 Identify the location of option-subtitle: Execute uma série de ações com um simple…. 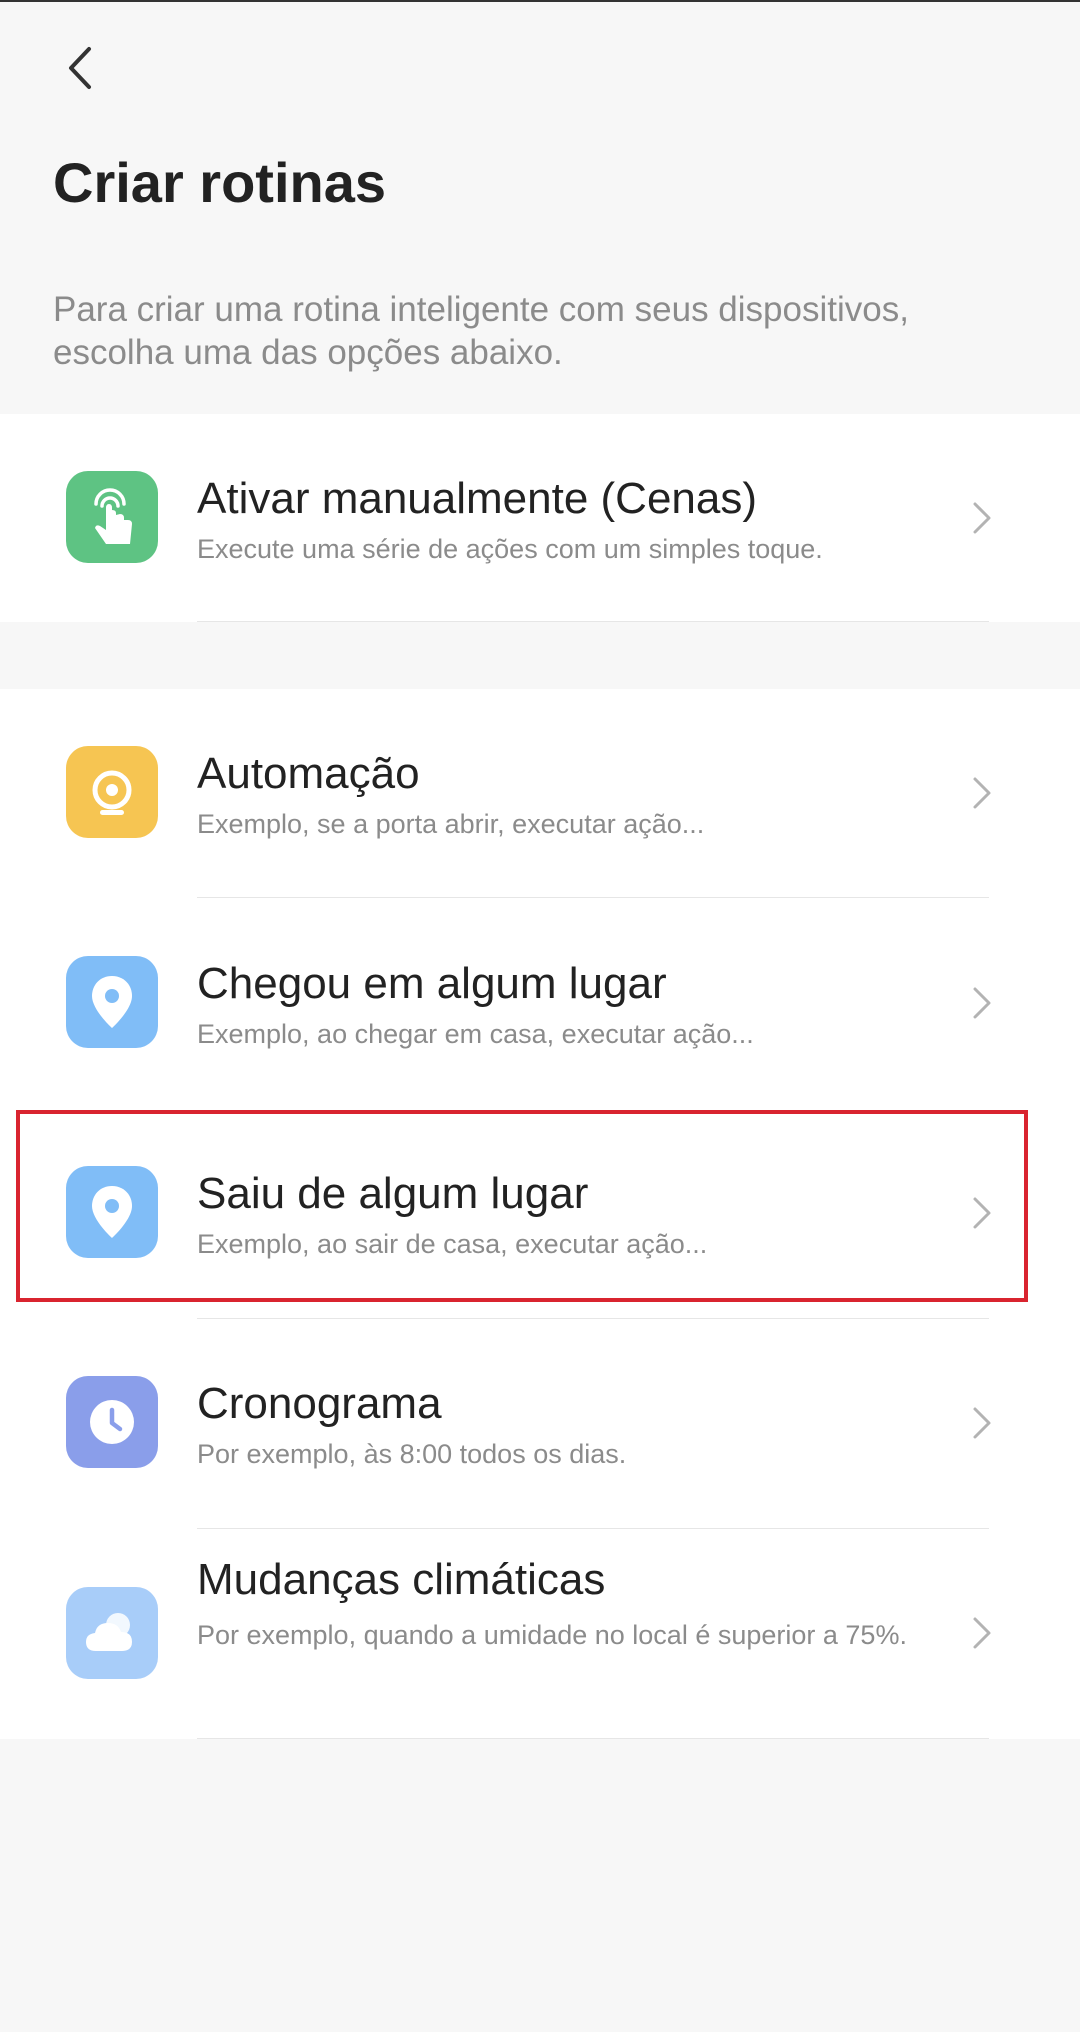
(510, 549).